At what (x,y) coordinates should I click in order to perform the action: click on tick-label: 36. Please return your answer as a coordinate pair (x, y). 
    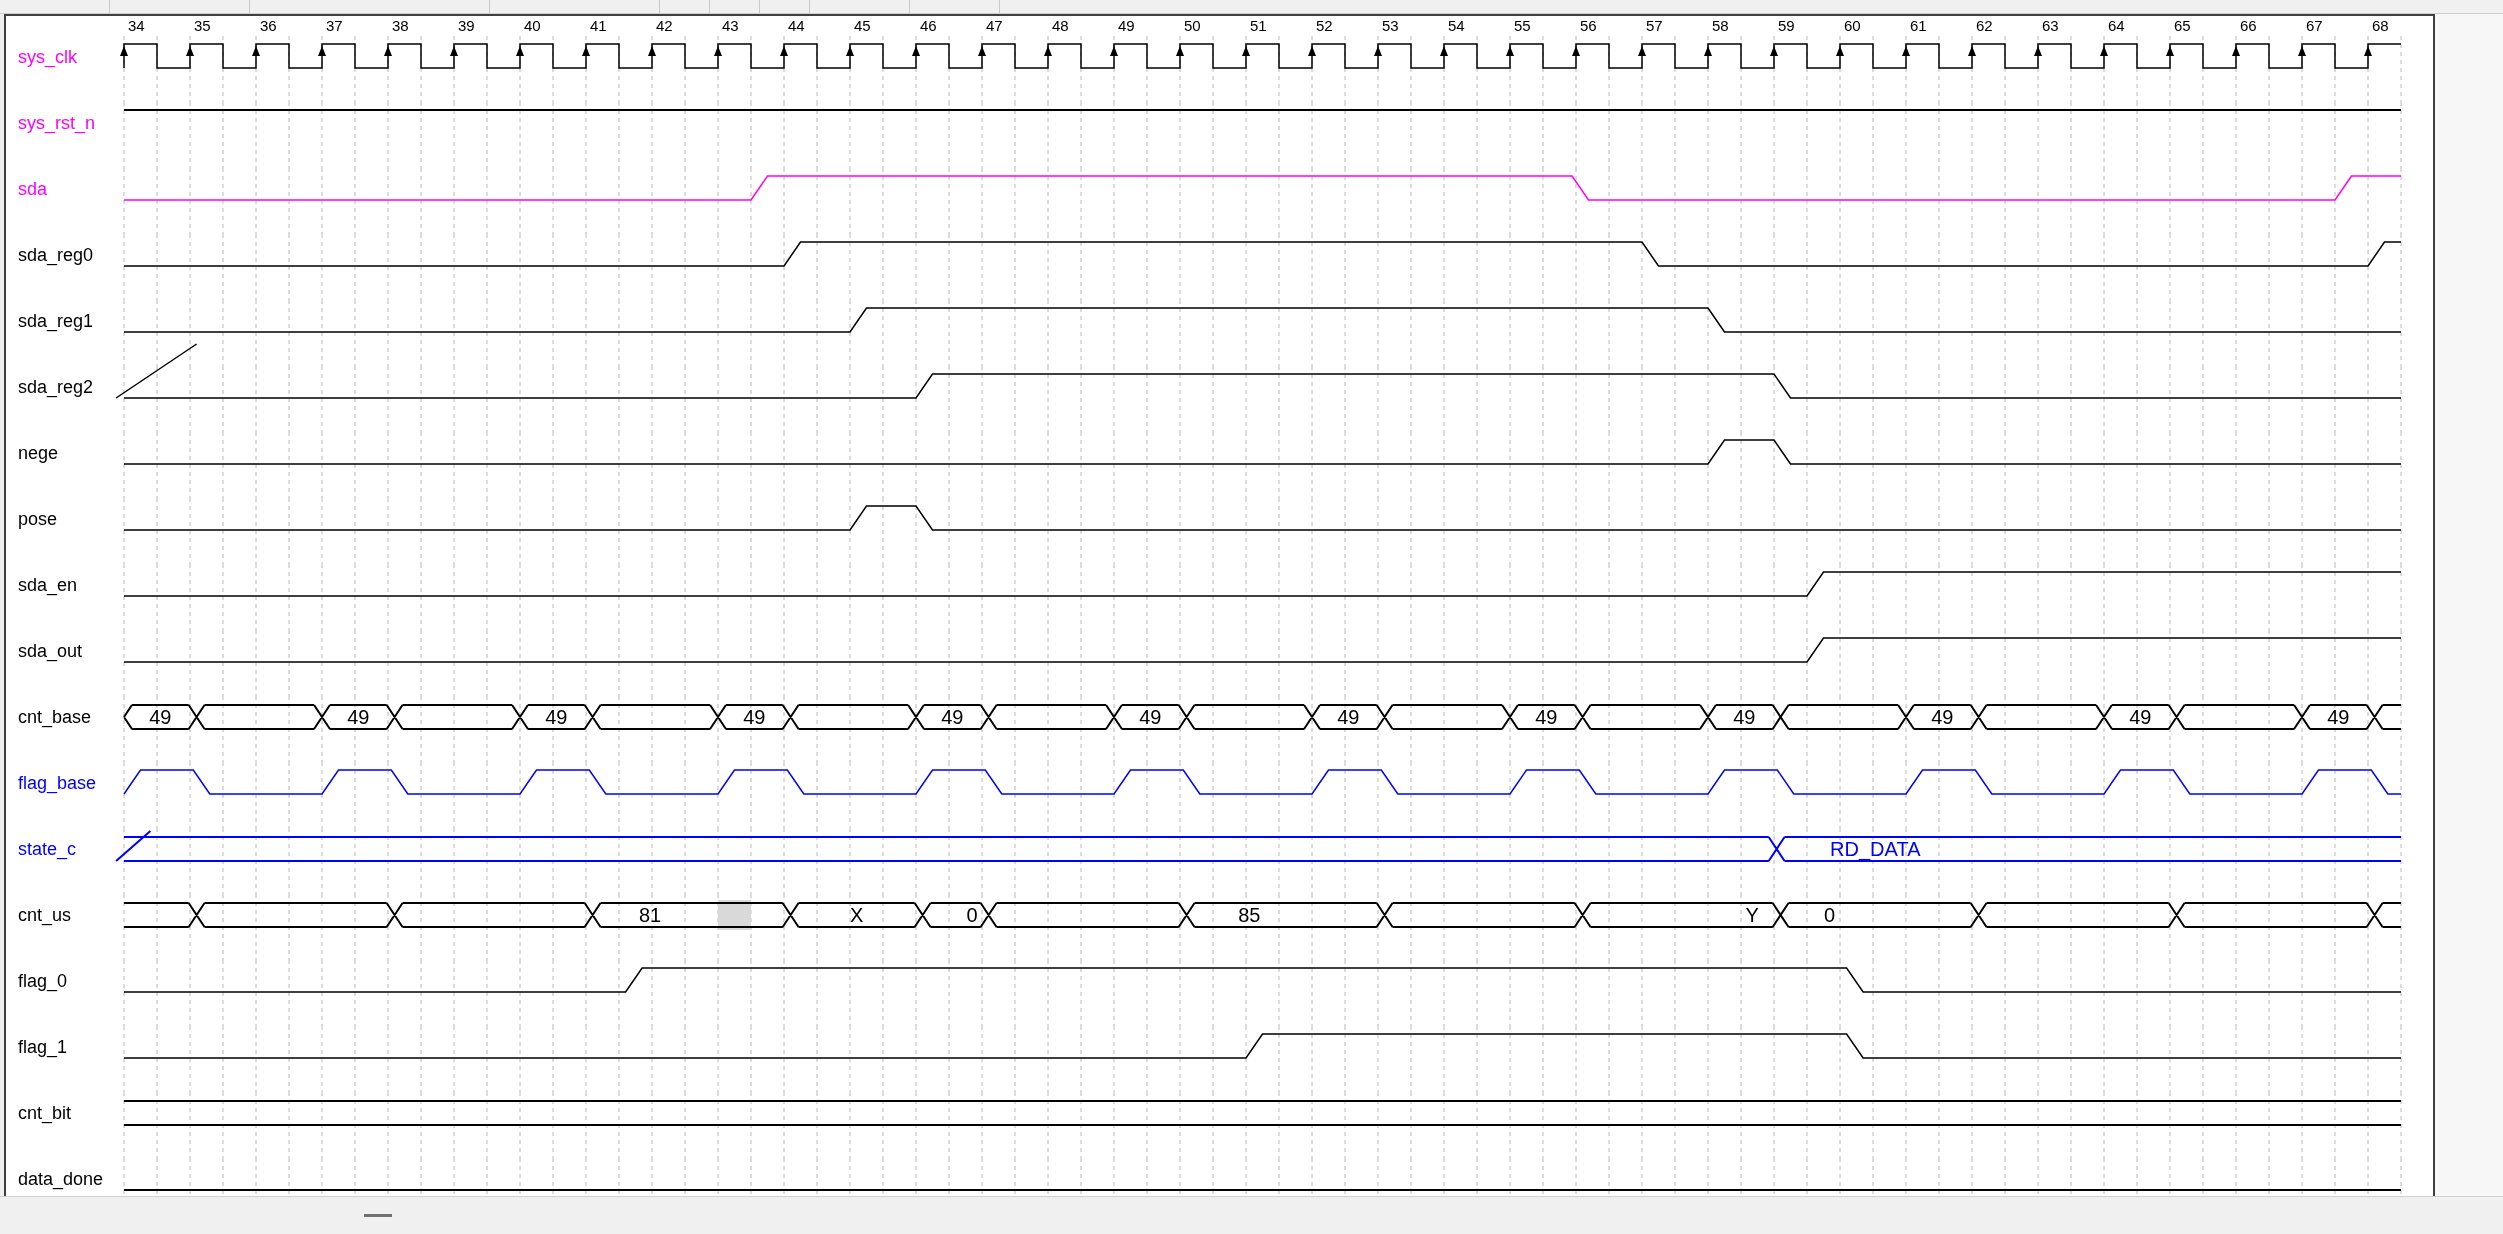
    Looking at the image, I should click on (268, 26).